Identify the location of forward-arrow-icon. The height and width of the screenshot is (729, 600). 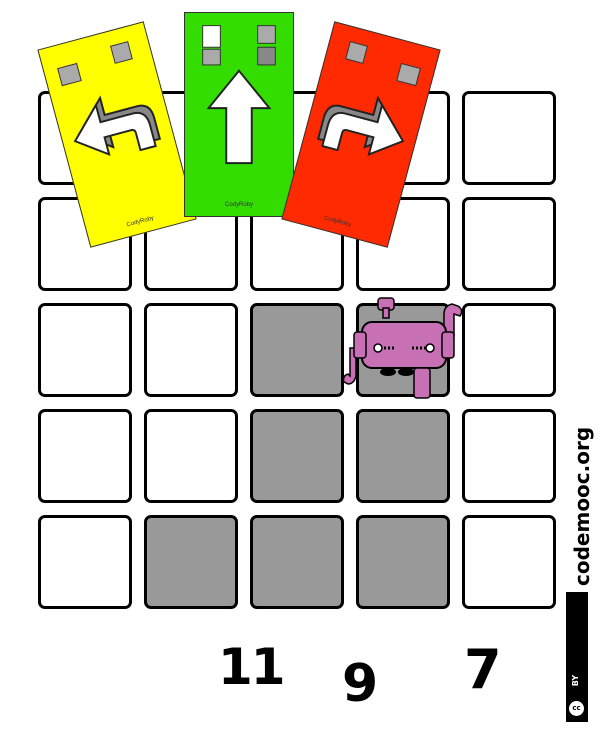
(239, 95).